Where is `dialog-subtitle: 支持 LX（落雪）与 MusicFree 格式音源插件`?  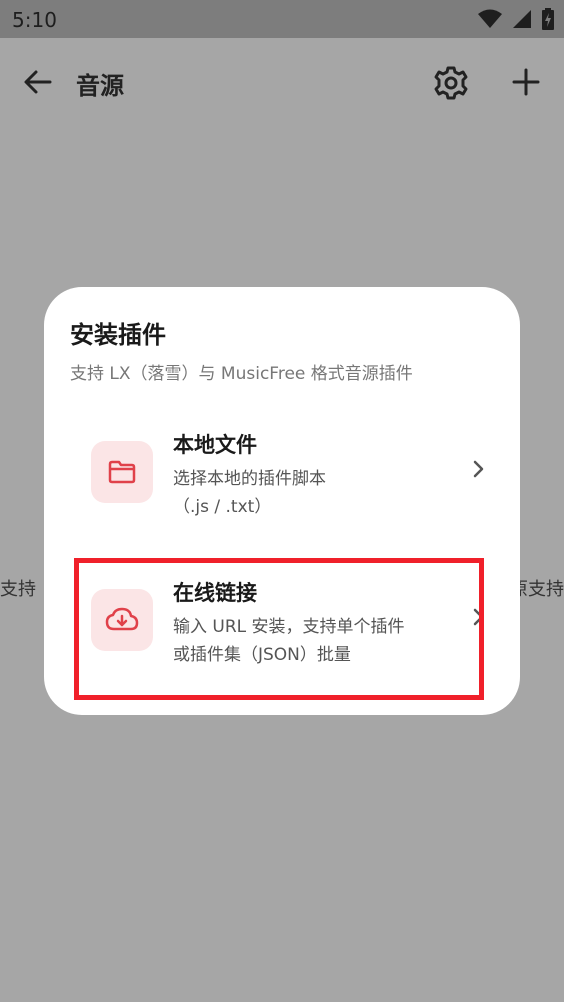
dialog-subtitle: 支持 LX（落雪）与 MusicFree 格式音源插件 is located at coordinates (241, 374).